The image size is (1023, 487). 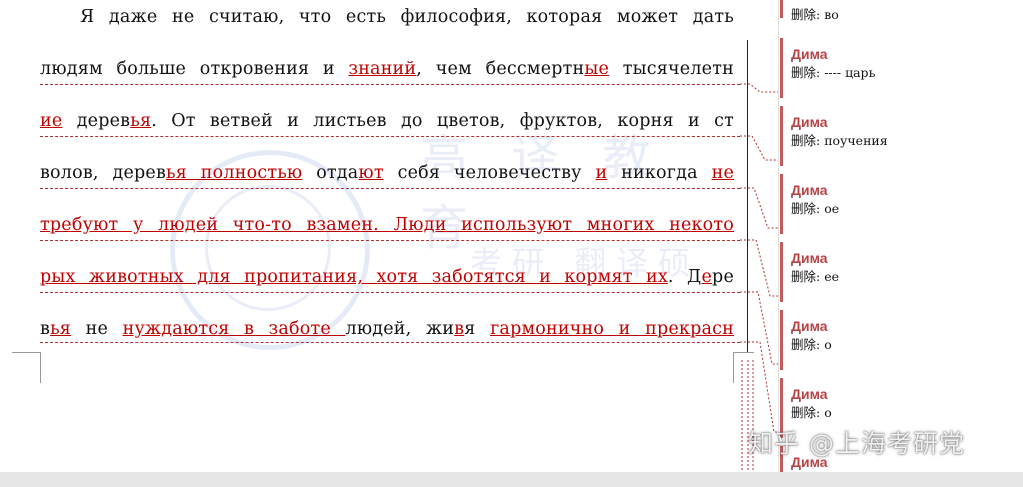 I want to click on comment-body: 删除: ---- царь, so click(x=900, y=73).